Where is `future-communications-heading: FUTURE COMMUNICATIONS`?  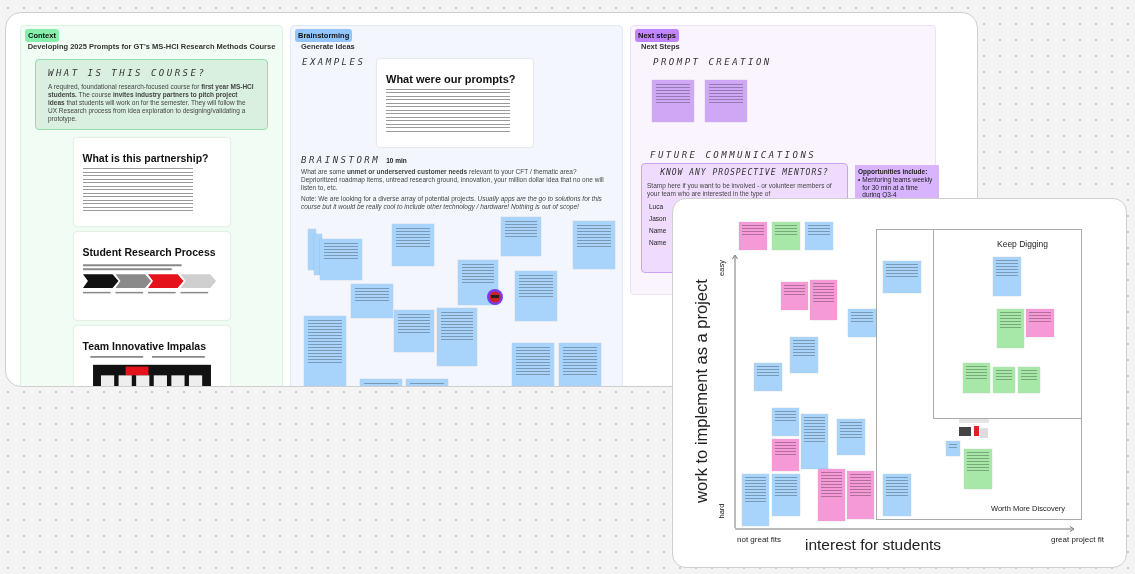 future-communications-heading: FUTURE COMMUNICATIONS is located at coordinates (734, 155).